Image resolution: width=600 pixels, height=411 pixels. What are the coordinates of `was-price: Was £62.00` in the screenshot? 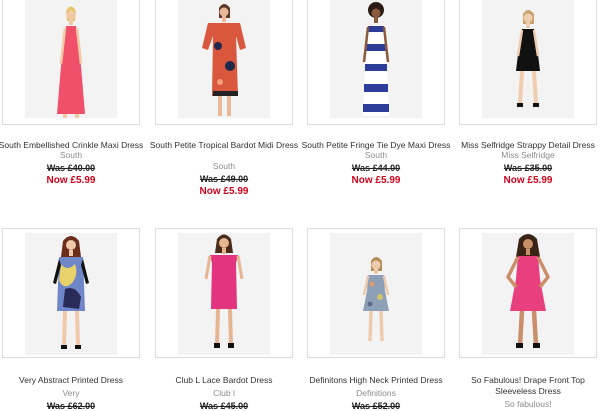 It's located at (71, 406).